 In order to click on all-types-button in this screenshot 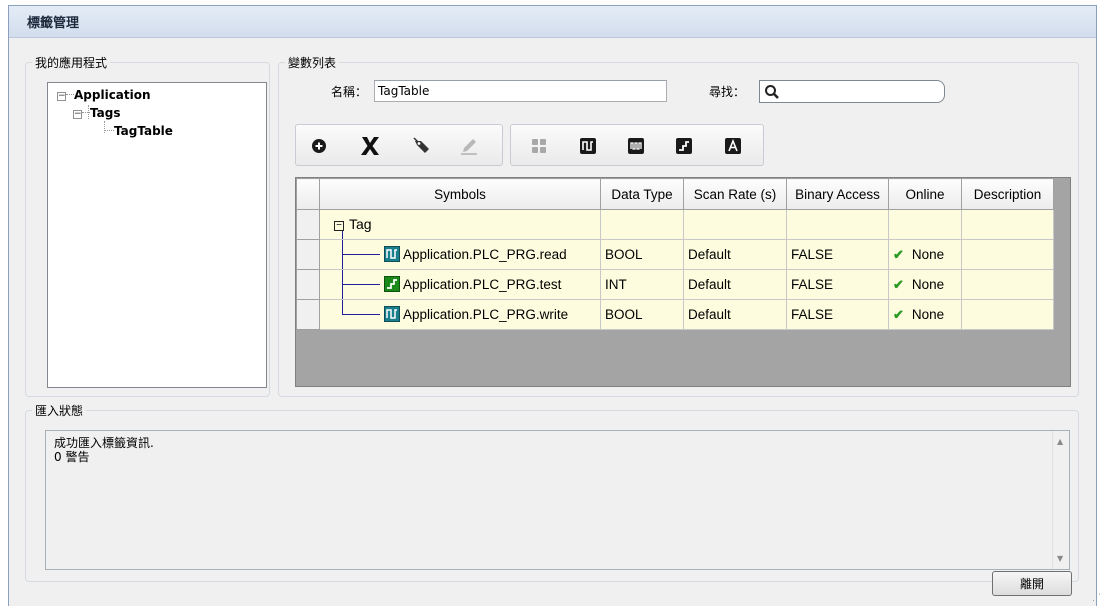, I will do `click(539, 146)`.